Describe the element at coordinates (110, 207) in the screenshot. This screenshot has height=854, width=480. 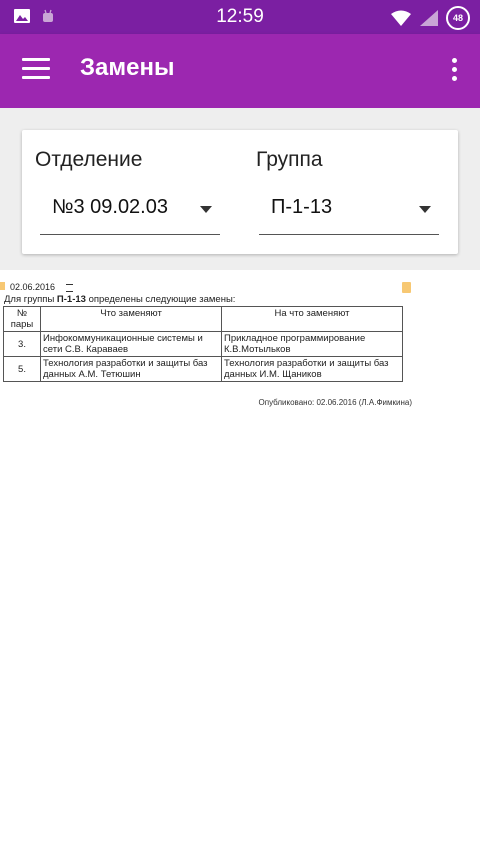
I see `department-value: №3 09.02.03` at that location.